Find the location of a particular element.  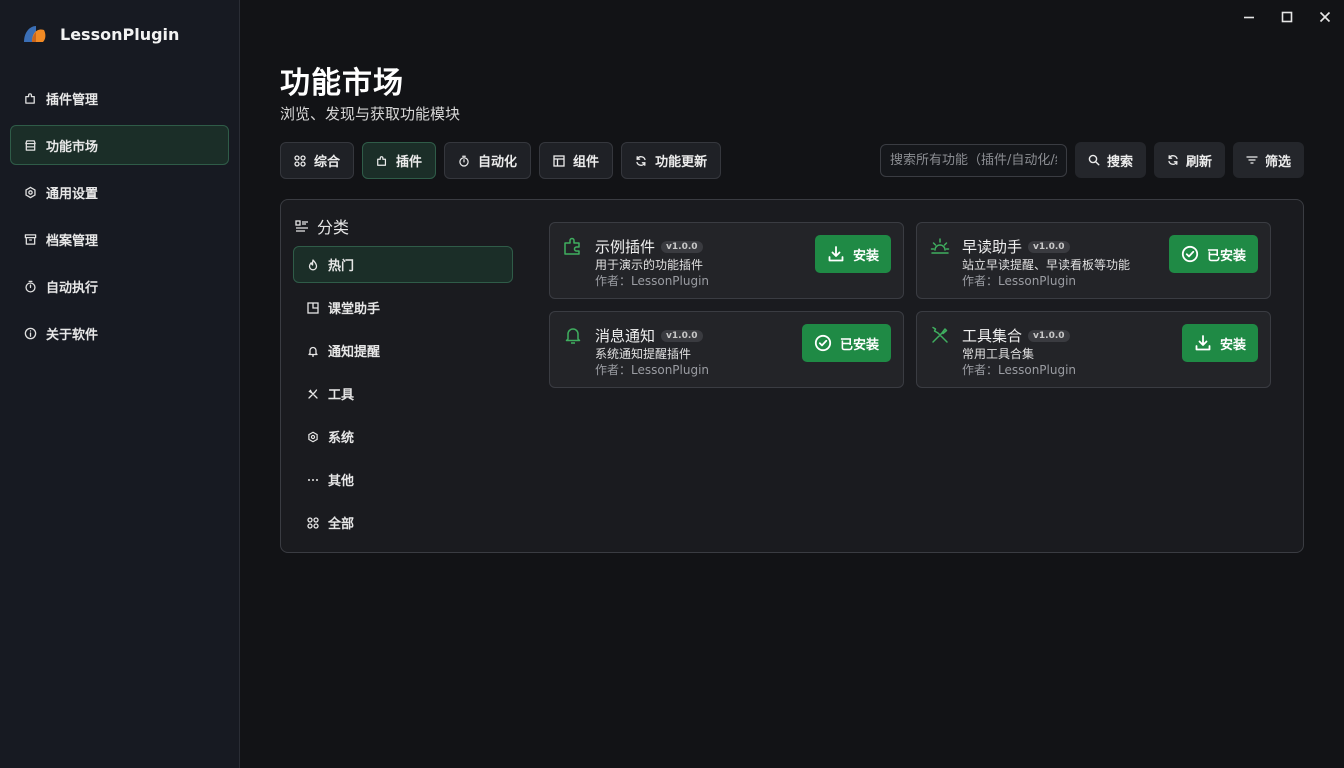

card-description: 用于演示的功能插件 is located at coordinates (649, 265).